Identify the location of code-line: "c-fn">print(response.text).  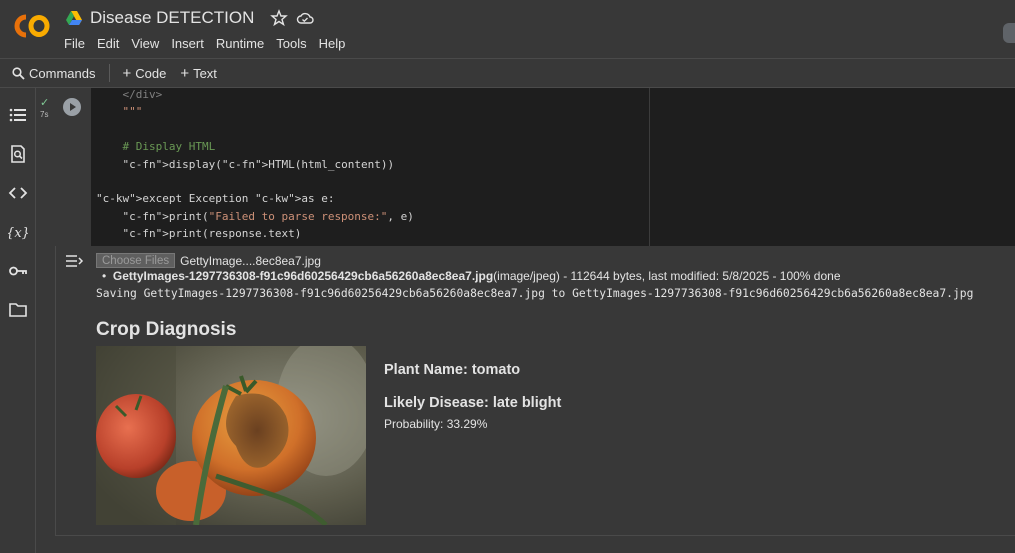
(212, 234).